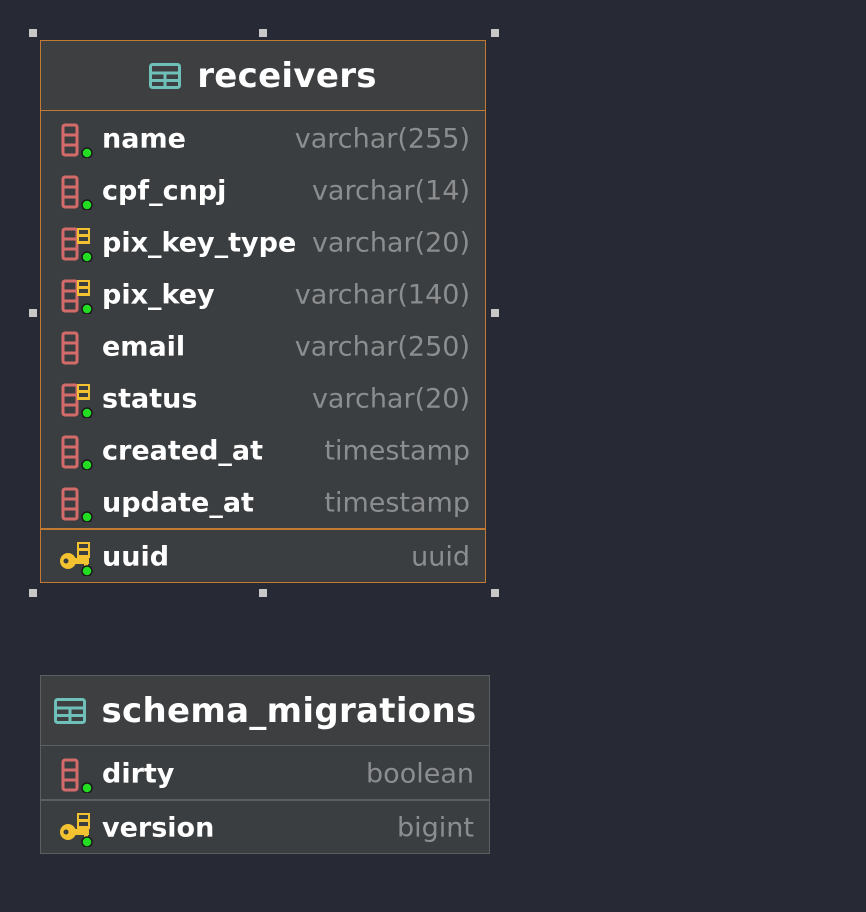 Image resolution: width=866 pixels, height=912 pixels. What do you see at coordinates (420, 774) in the screenshot?
I see `column-type: boolean` at bounding box center [420, 774].